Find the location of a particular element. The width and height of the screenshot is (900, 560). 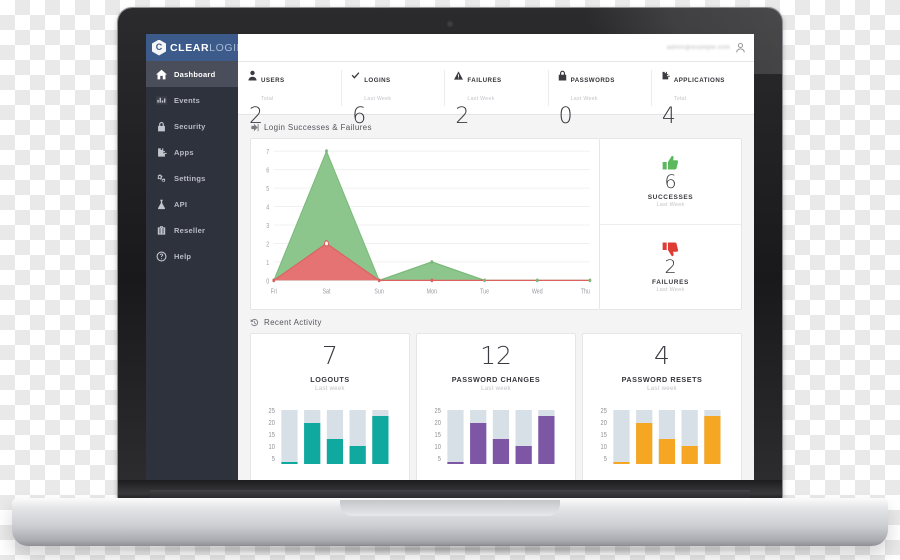

question-circle-icon is located at coordinates (161, 256).